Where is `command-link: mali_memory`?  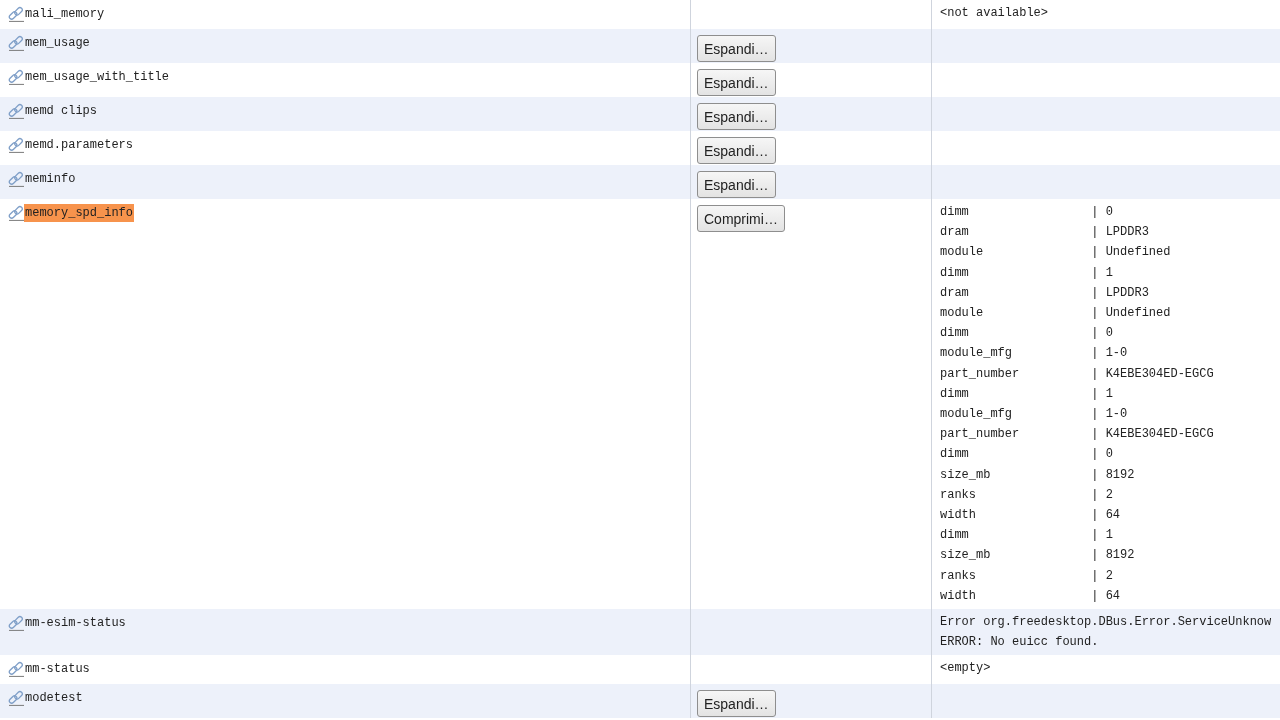 command-link: mali_memory is located at coordinates (65, 14).